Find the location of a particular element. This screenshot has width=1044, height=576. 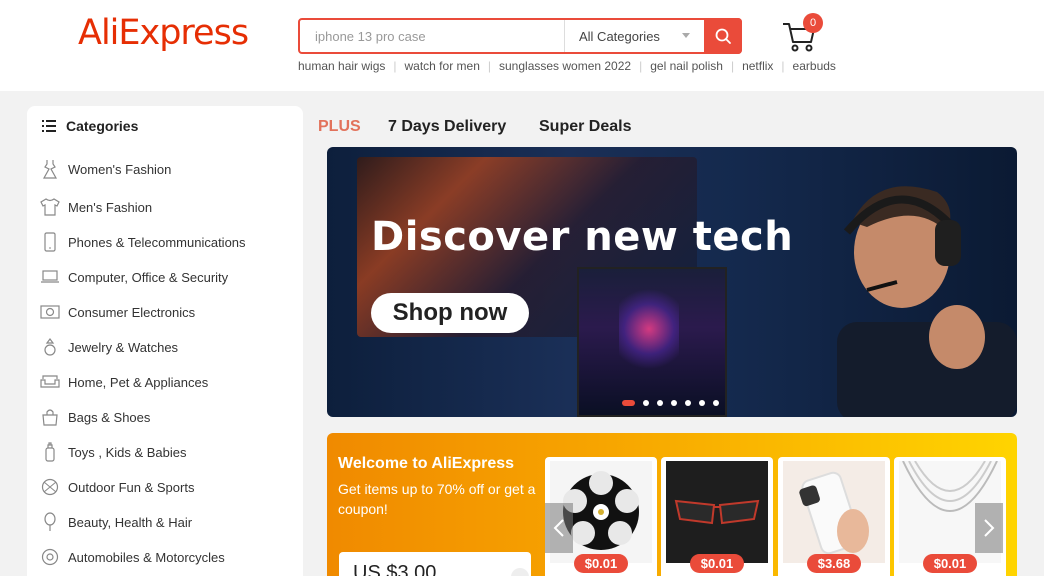

tab-plus: PLUS is located at coordinates (339, 127).